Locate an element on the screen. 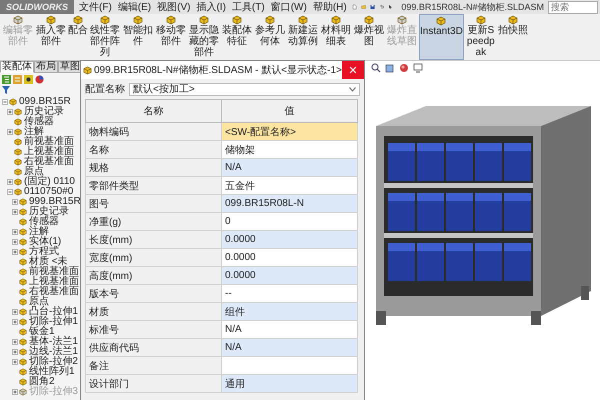 The image size is (600, 400). toolbar-button: 参考几何体 is located at coordinates (270, 37).